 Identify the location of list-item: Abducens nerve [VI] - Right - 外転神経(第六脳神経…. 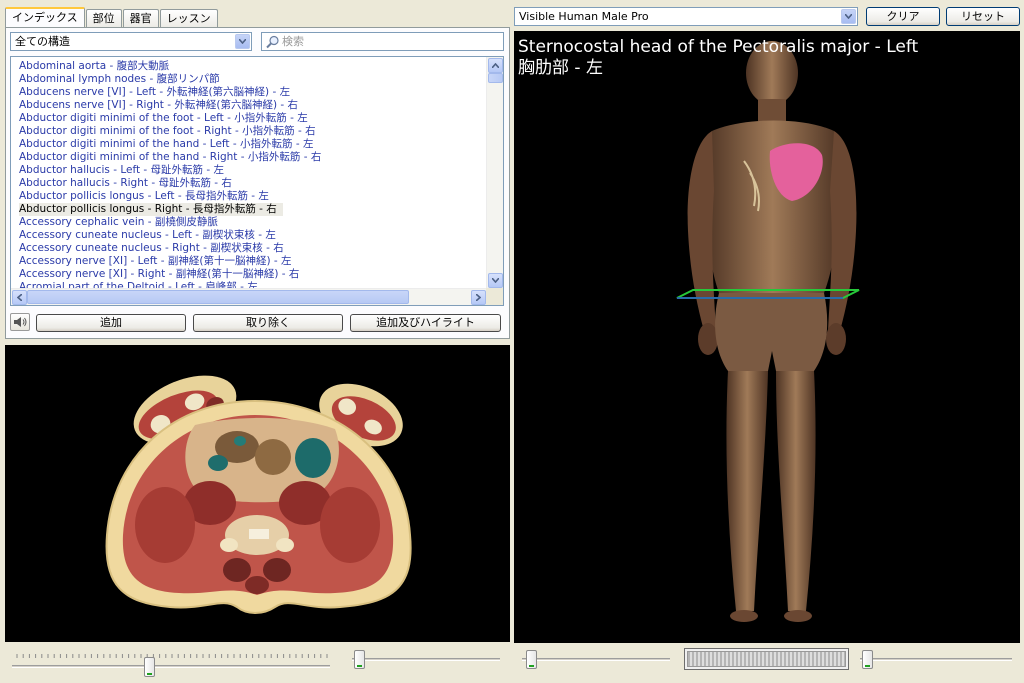
(252, 104).